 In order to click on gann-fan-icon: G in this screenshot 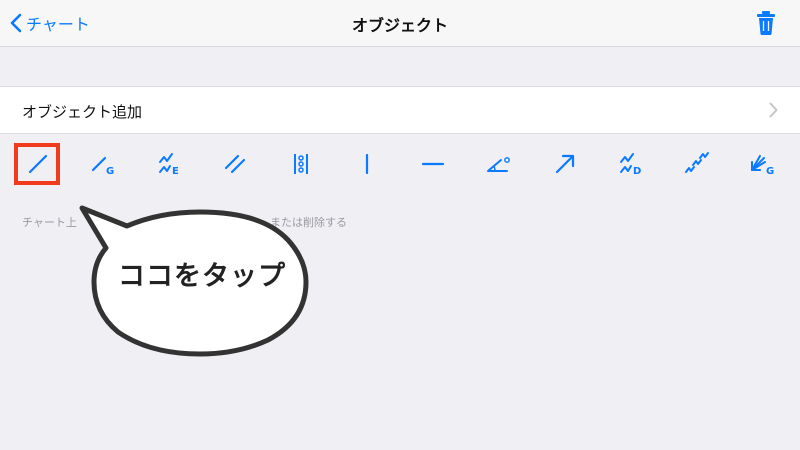, I will do `click(762, 166)`.